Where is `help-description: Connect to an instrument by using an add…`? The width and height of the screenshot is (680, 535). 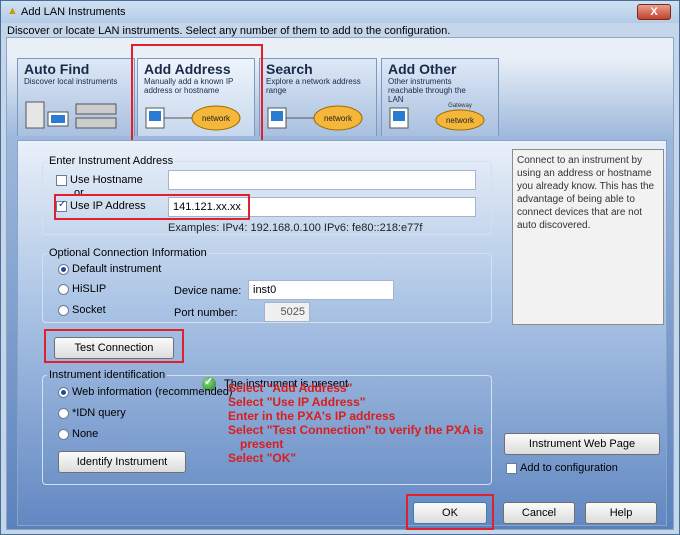
help-description: Connect to an instrument by using an add… is located at coordinates (588, 237).